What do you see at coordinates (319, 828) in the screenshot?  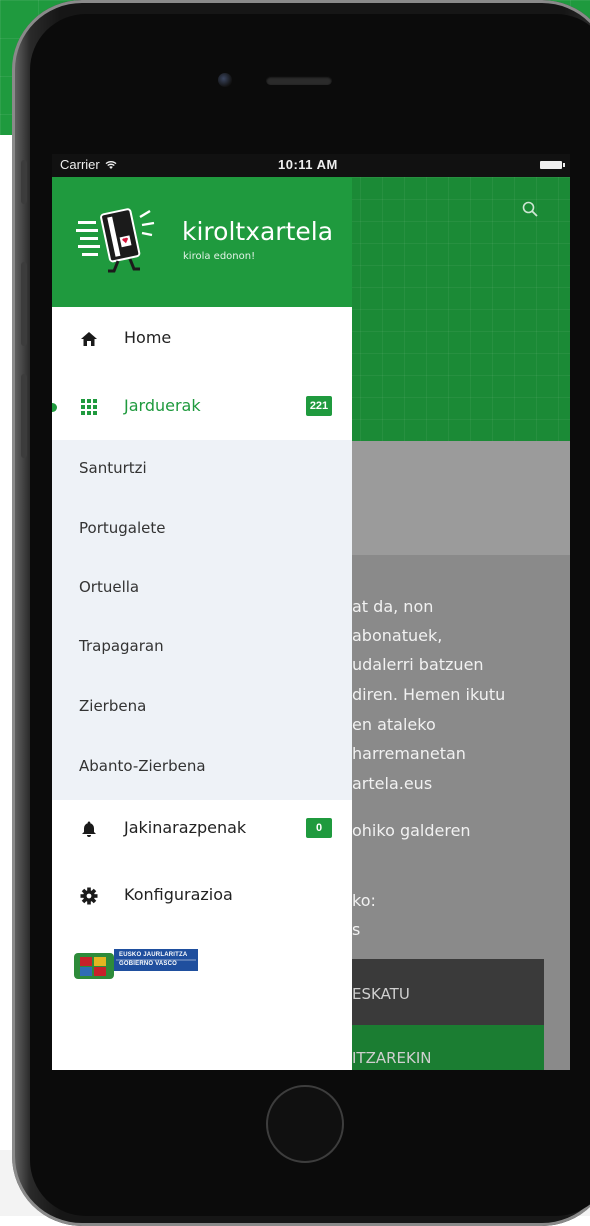 I see `notification-count-badge: 0` at bounding box center [319, 828].